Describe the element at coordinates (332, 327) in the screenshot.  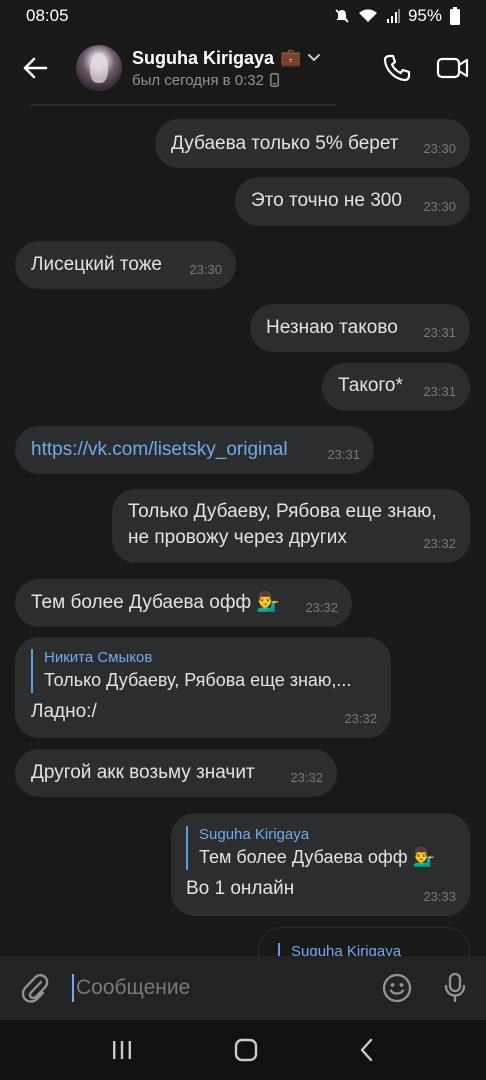
I see `message-text: Незнаю таково` at that location.